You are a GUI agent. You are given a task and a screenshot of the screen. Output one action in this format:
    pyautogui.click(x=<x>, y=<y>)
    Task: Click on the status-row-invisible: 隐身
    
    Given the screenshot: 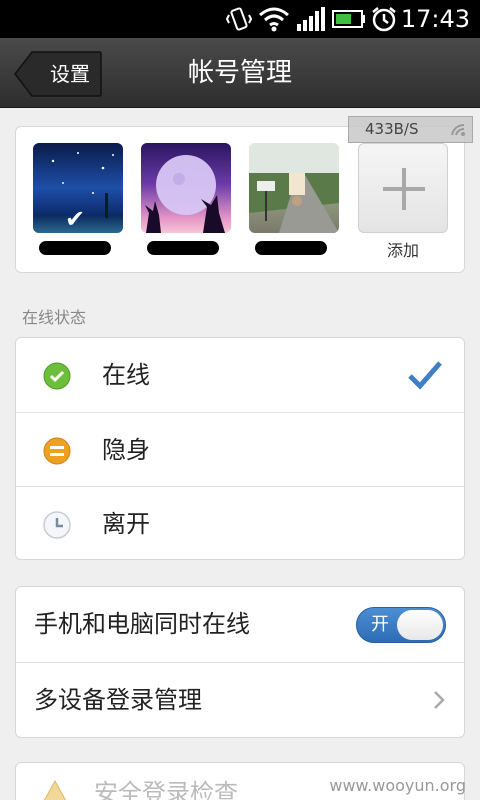 What is the action you would take?
    pyautogui.click(x=240, y=449)
    